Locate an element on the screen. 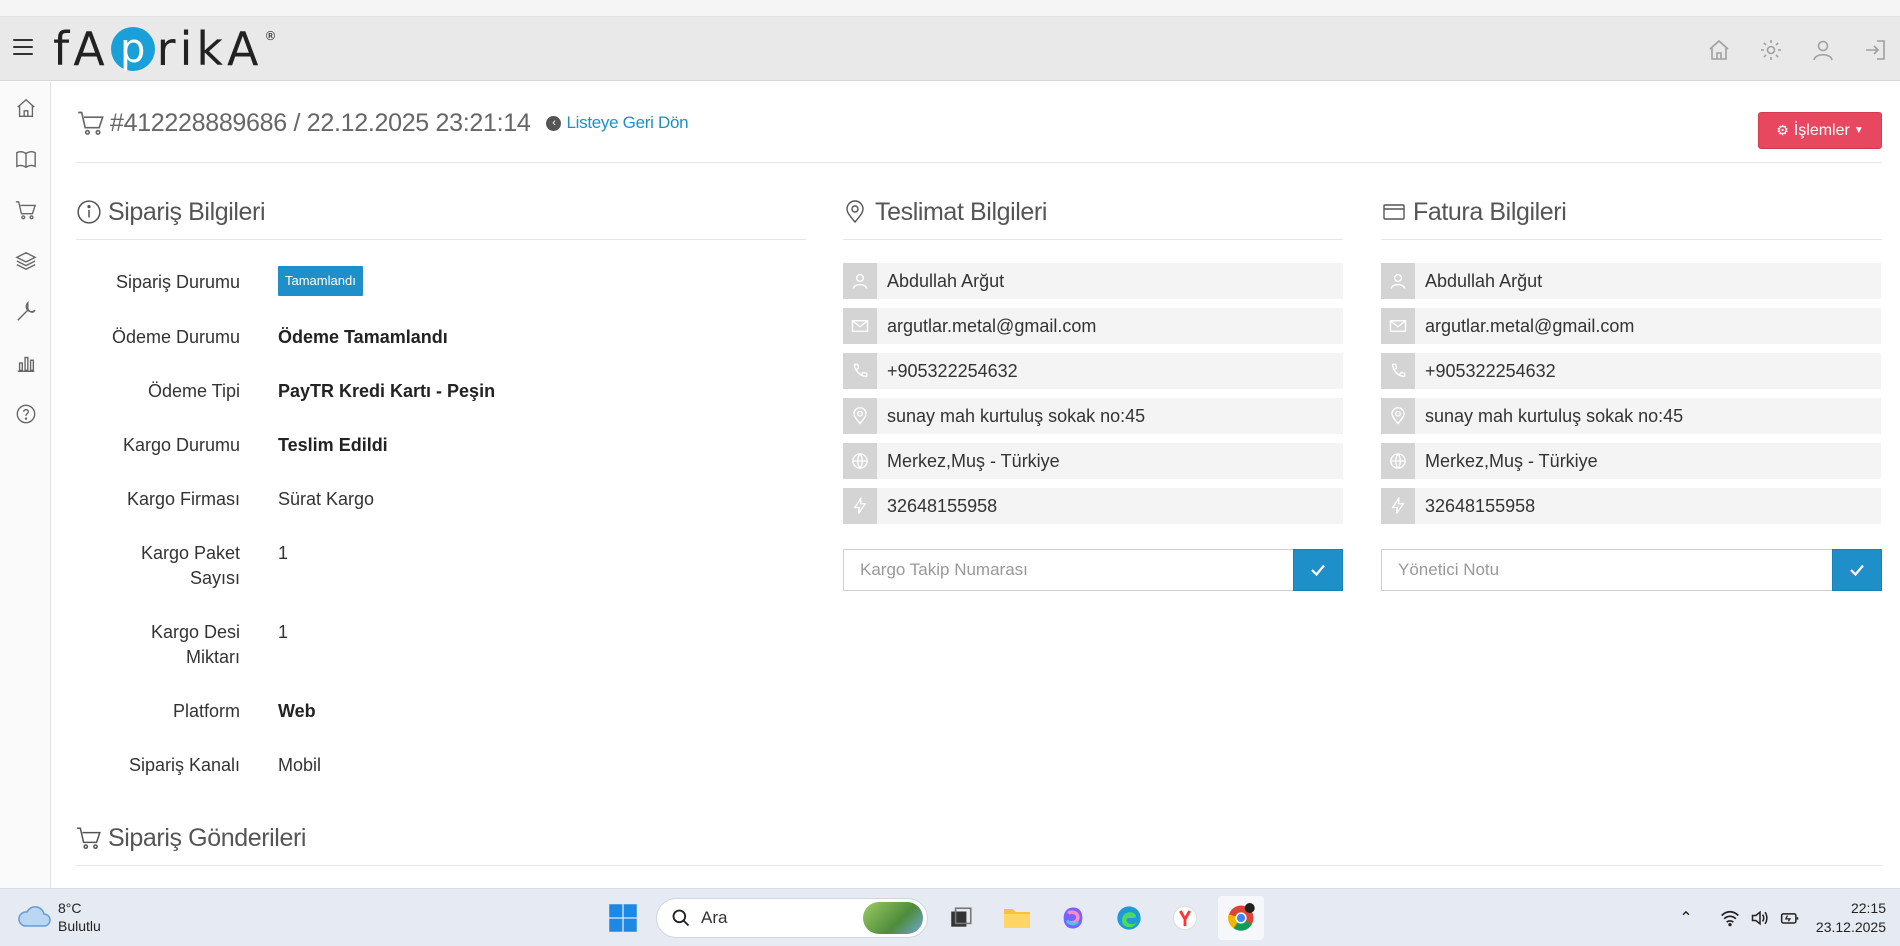 This screenshot has width=1900, height=946. invoice-address-row: sunay mah kurtuluş sokak no:45 is located at coordinates (1631, 416).